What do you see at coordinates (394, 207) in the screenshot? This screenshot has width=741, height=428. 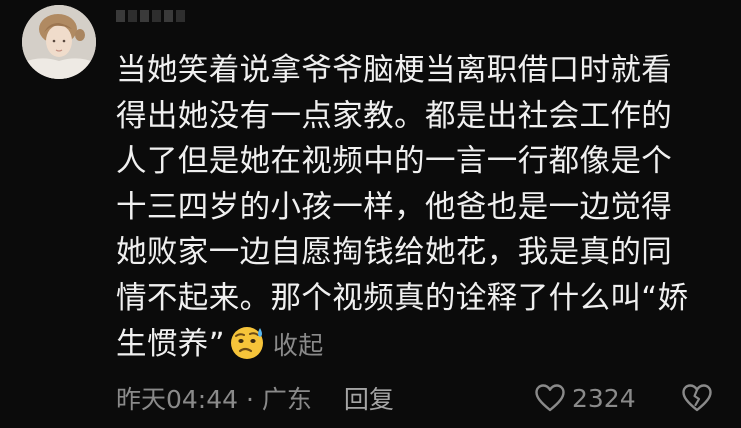 I see `comment-line: 十三四岁的小孩一样，他爸也是一边觉得` at bounding box center [394, 207].